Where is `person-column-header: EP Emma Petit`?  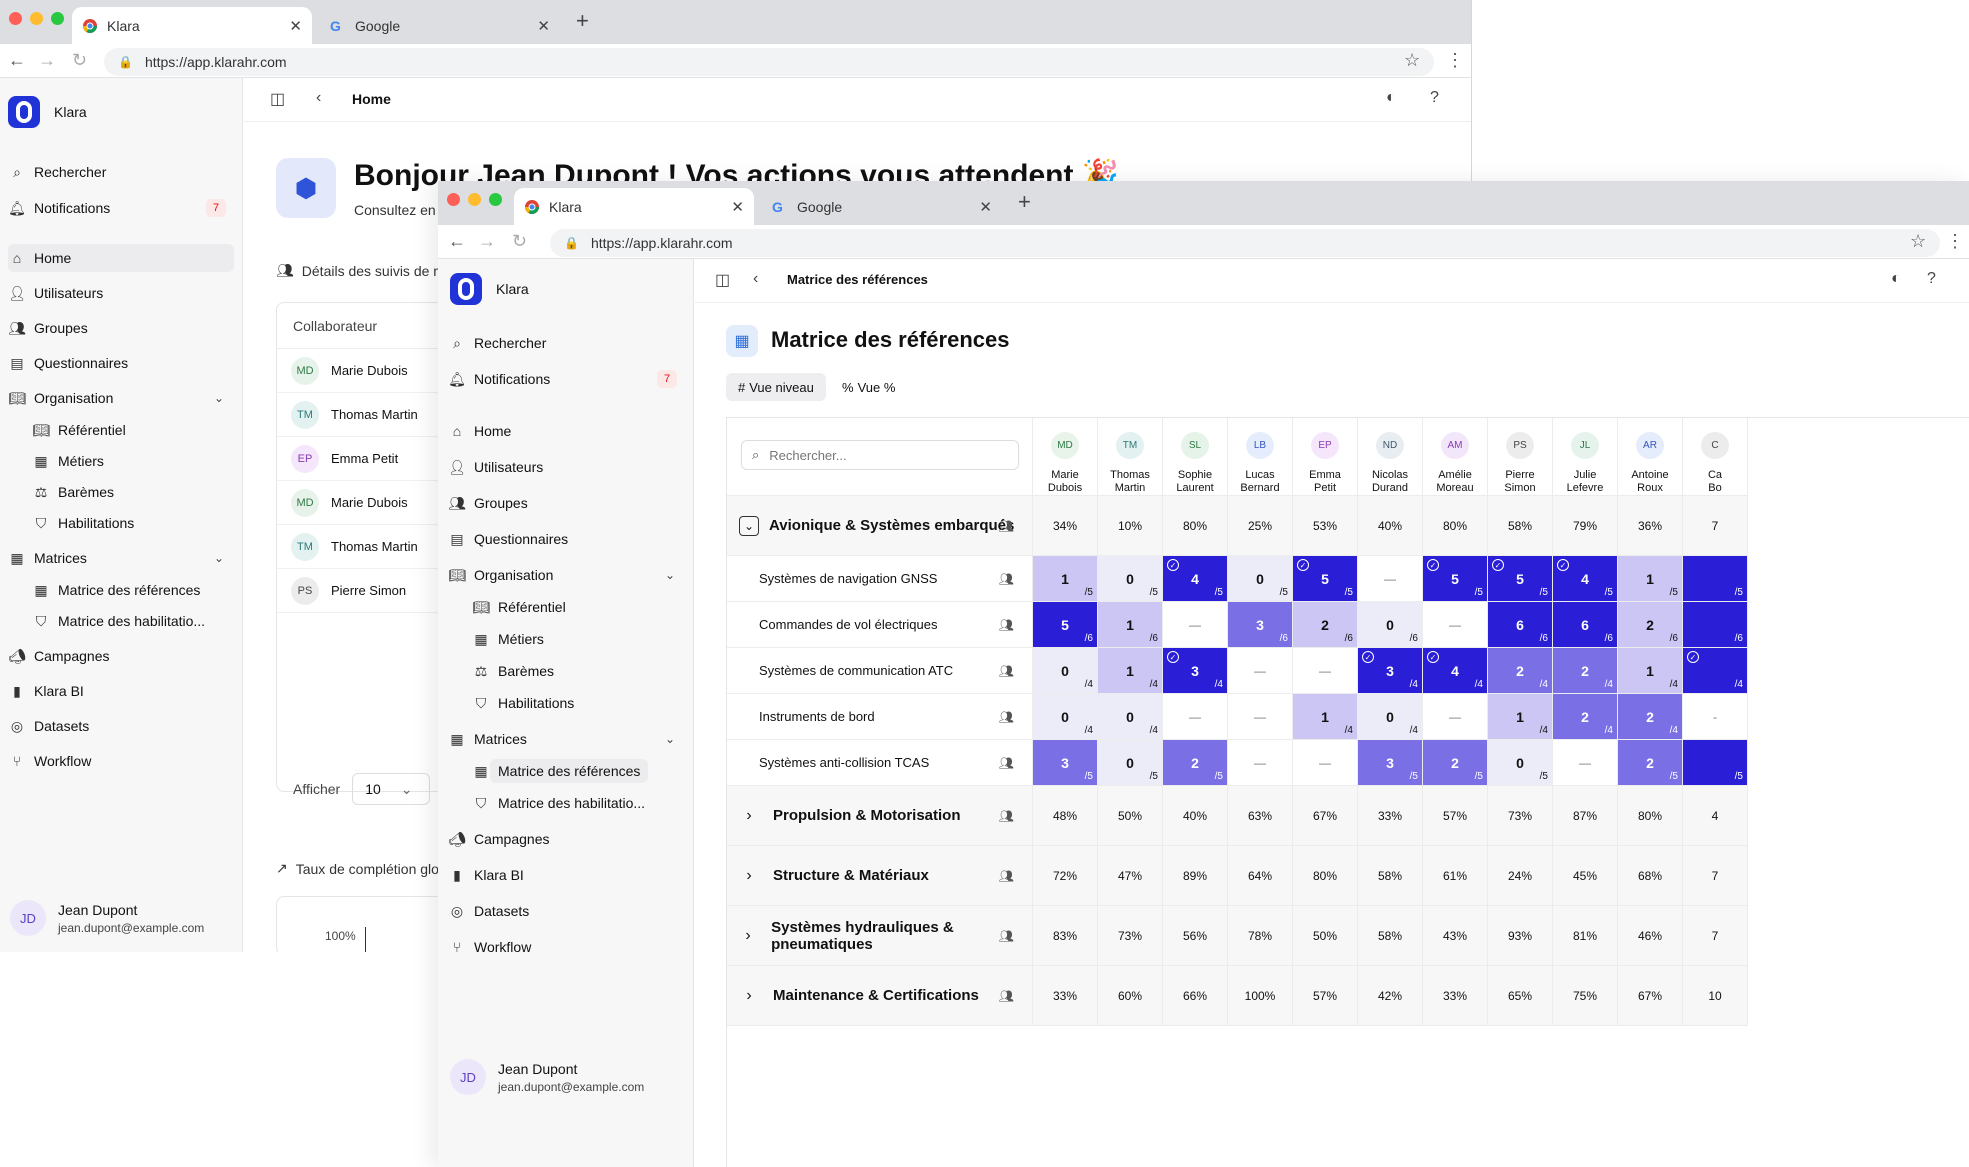
person-column-header: EP Emma Petit is located at coordinates (1325, 457).